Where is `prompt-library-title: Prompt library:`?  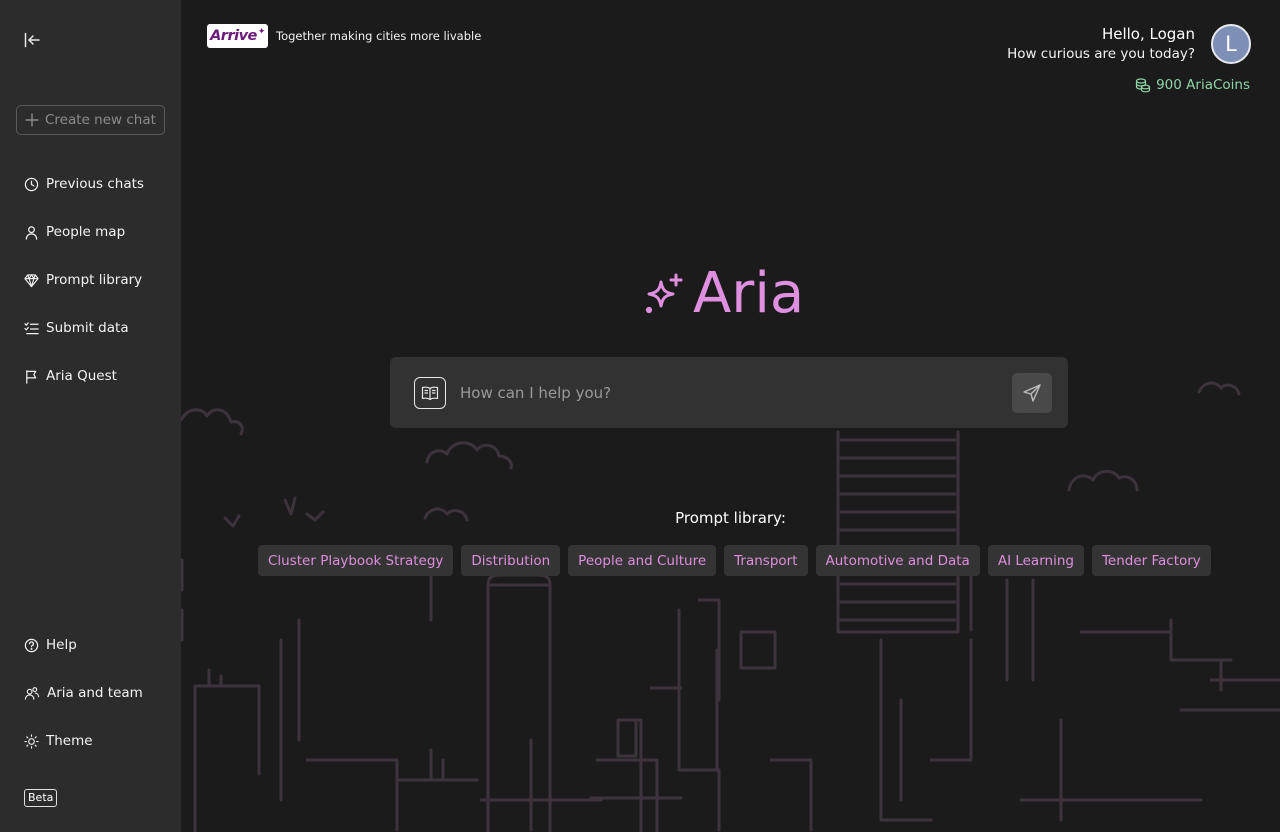
prompt-library-title: Prompt library: is located at coordinates (730, 518).